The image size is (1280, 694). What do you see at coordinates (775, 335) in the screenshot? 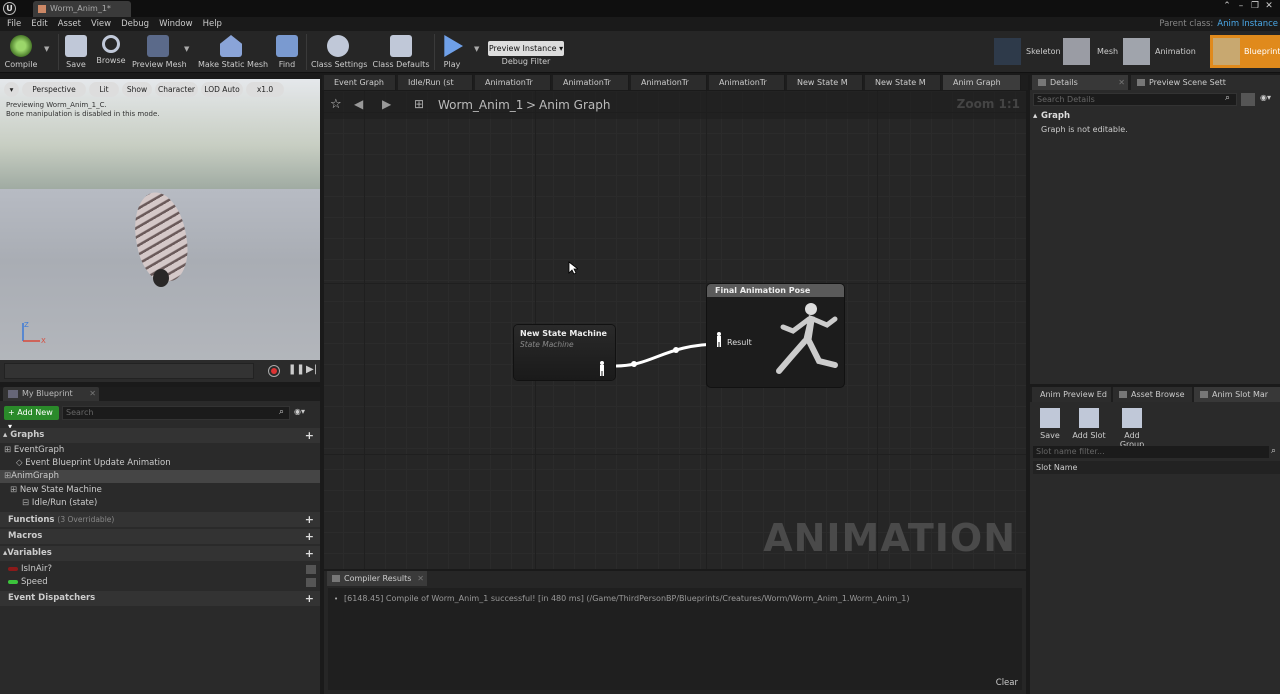
I see `final-animation-pose-node: Final Animation Pose Result` at bounding box center [775, 335].